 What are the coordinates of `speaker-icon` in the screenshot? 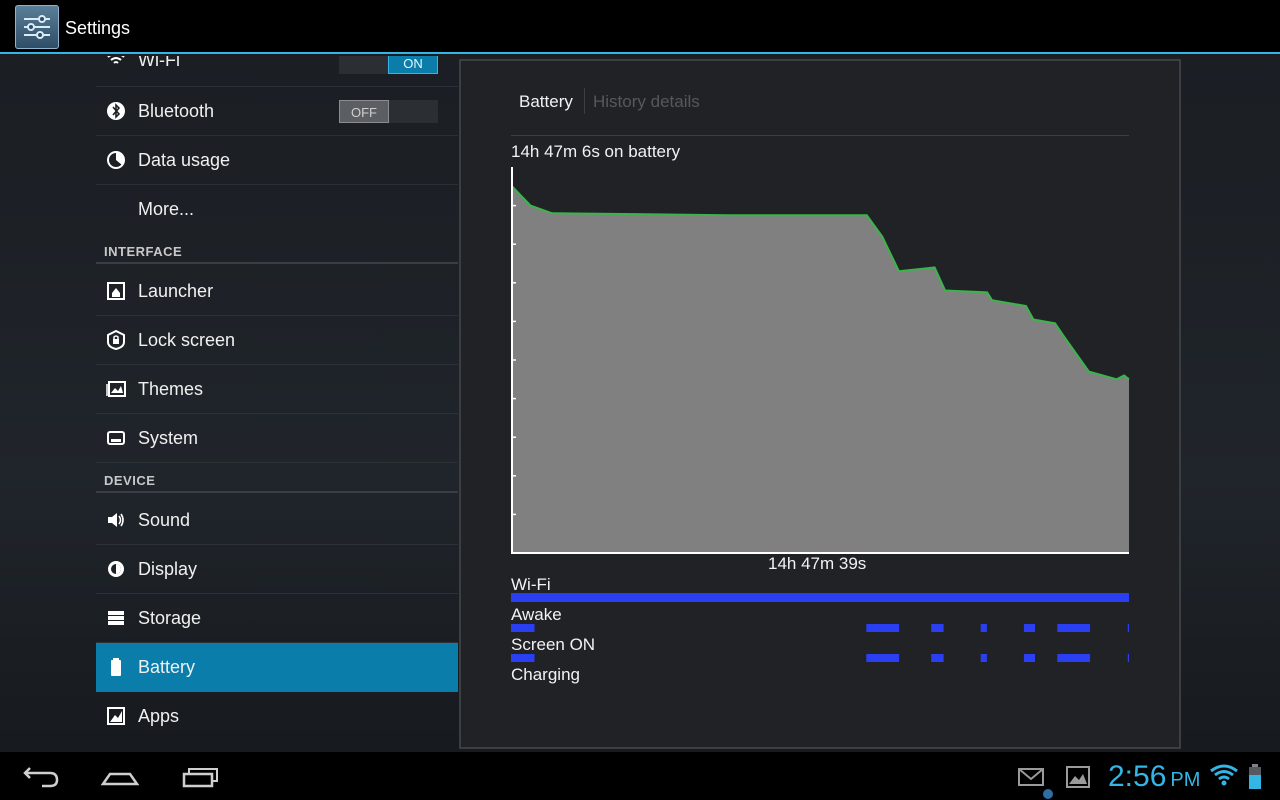 It's located at (116, 520).